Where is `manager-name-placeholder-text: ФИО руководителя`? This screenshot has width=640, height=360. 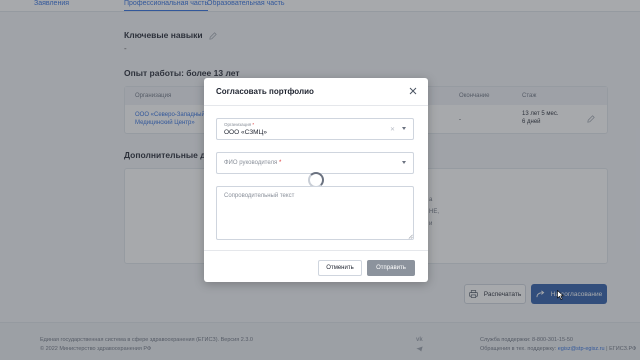
manager-name-placeholder-text: ФИО руководителя is located at coordinates (251, 163).